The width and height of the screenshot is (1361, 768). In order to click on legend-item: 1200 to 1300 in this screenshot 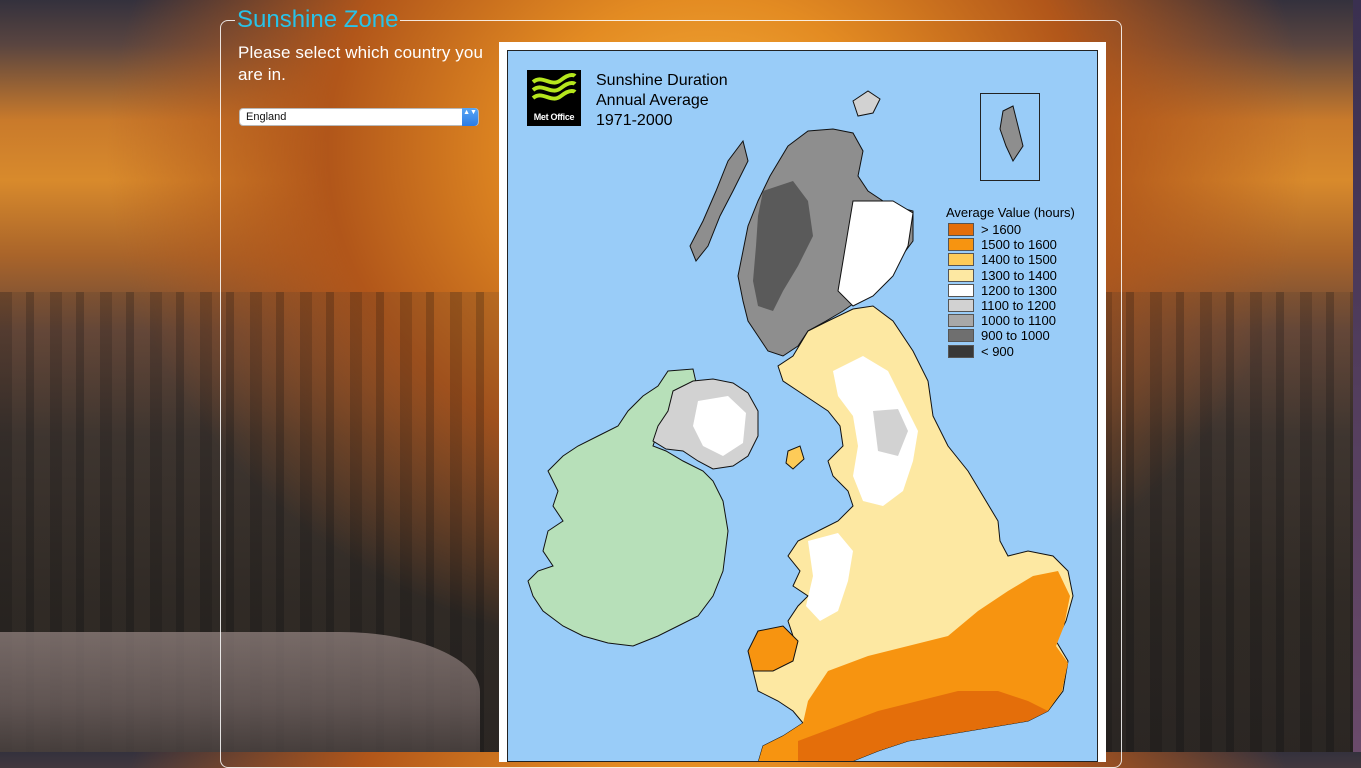, I will do `click(1010, 290)`.